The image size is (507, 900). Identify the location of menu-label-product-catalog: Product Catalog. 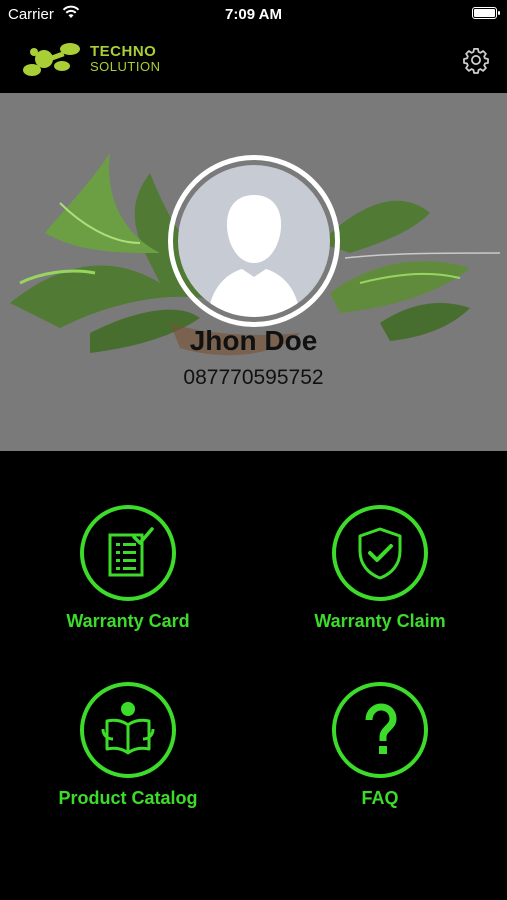
(128, 798).